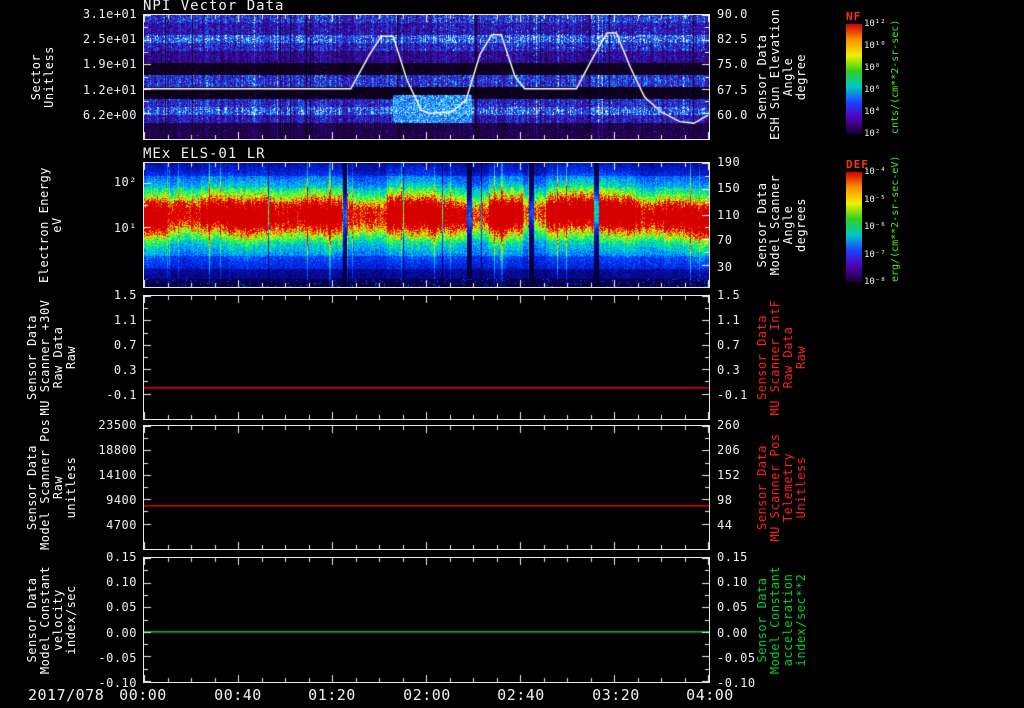 The width and height of the screenshot is (1024, 708). Describe the element at coordinates (66, 695) in the screenshot. I see `x-axis-date-label: 2017/078` at that location.